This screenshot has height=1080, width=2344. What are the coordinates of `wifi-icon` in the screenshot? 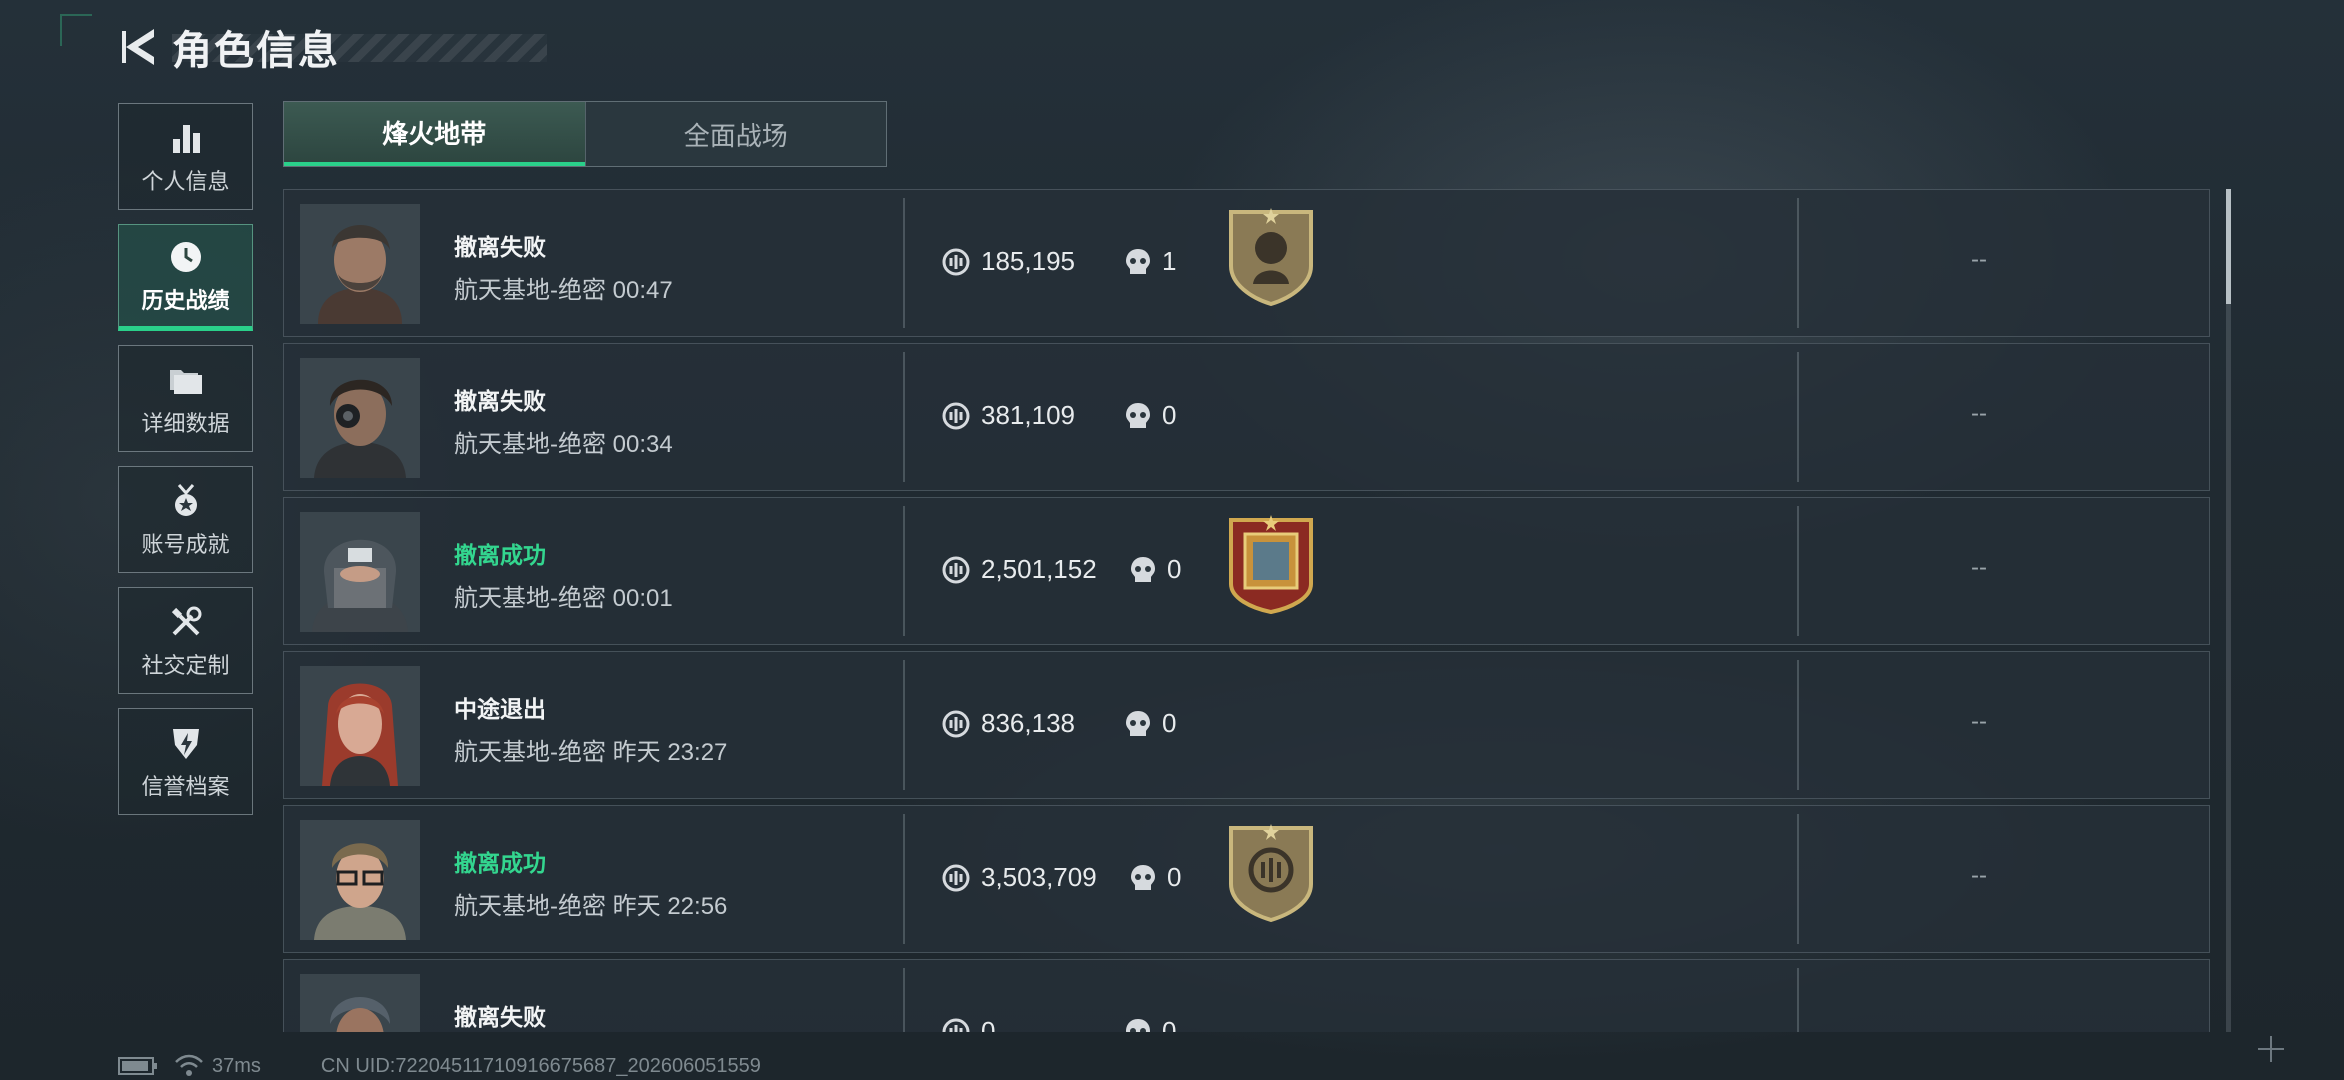 It's located at (189, 1065).